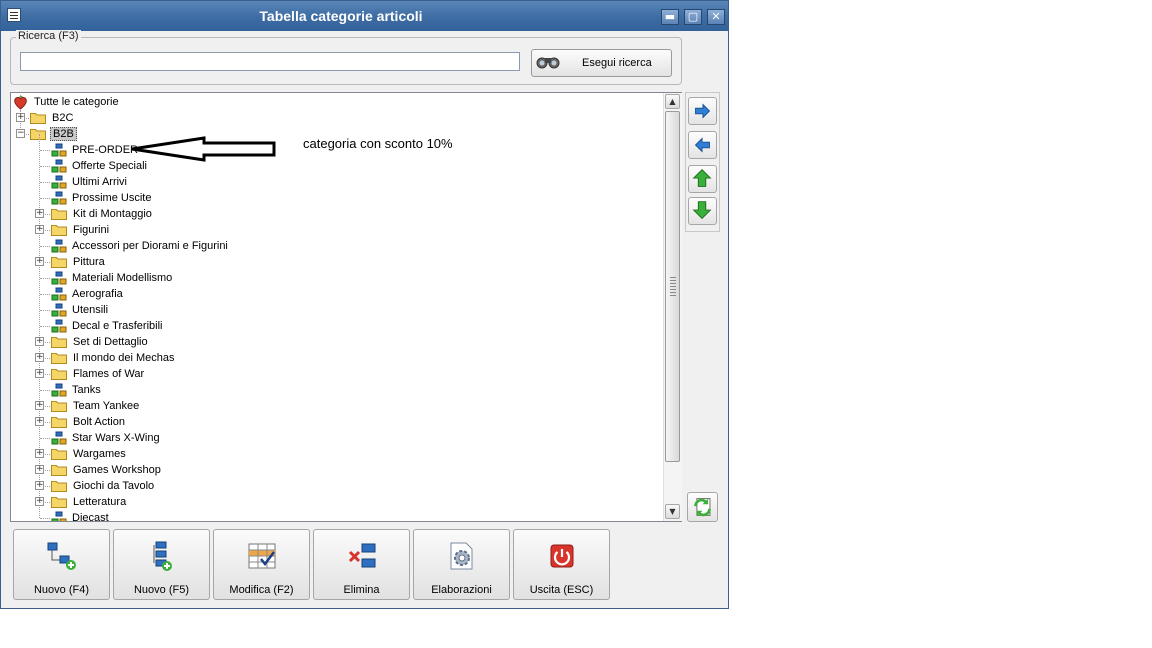 Image resolution: width=1152 pixels, height=648 pixels. Describe the element at coordinates (86, 390) in the screenshot. I see `tree-item-category: Tanks` at that location.